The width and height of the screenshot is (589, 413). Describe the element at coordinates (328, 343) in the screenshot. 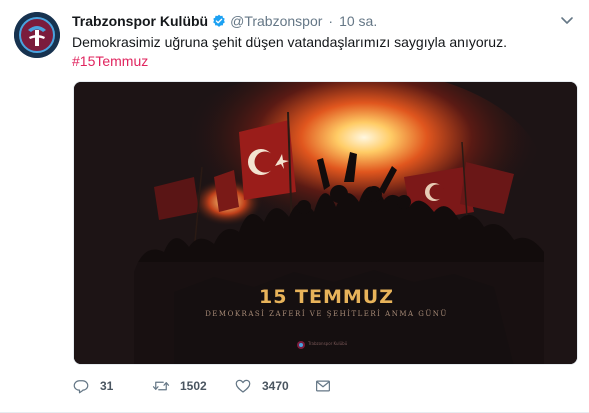

I see `image-logo-text: Trabzonspor Kulübü` at that location.